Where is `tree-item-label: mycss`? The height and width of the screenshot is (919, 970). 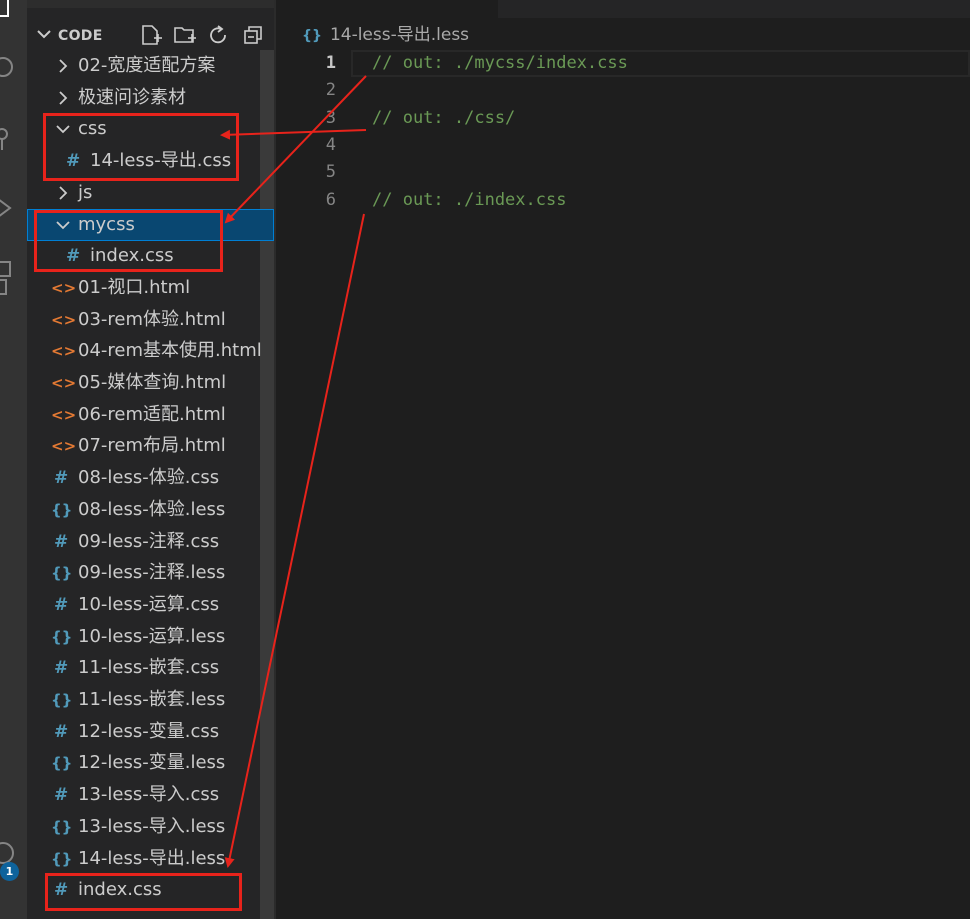 tree-item-label: mycss is located at coordinates (106, 224).